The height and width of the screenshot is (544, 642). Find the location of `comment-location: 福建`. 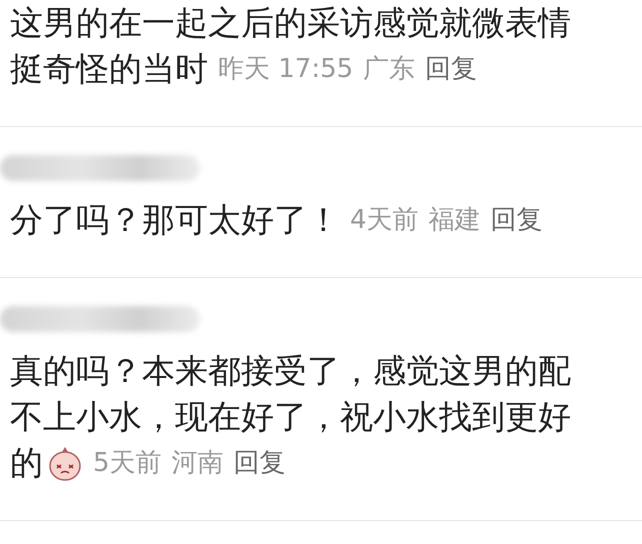

comment-location: 福建 is located at coordinates (454, 220).